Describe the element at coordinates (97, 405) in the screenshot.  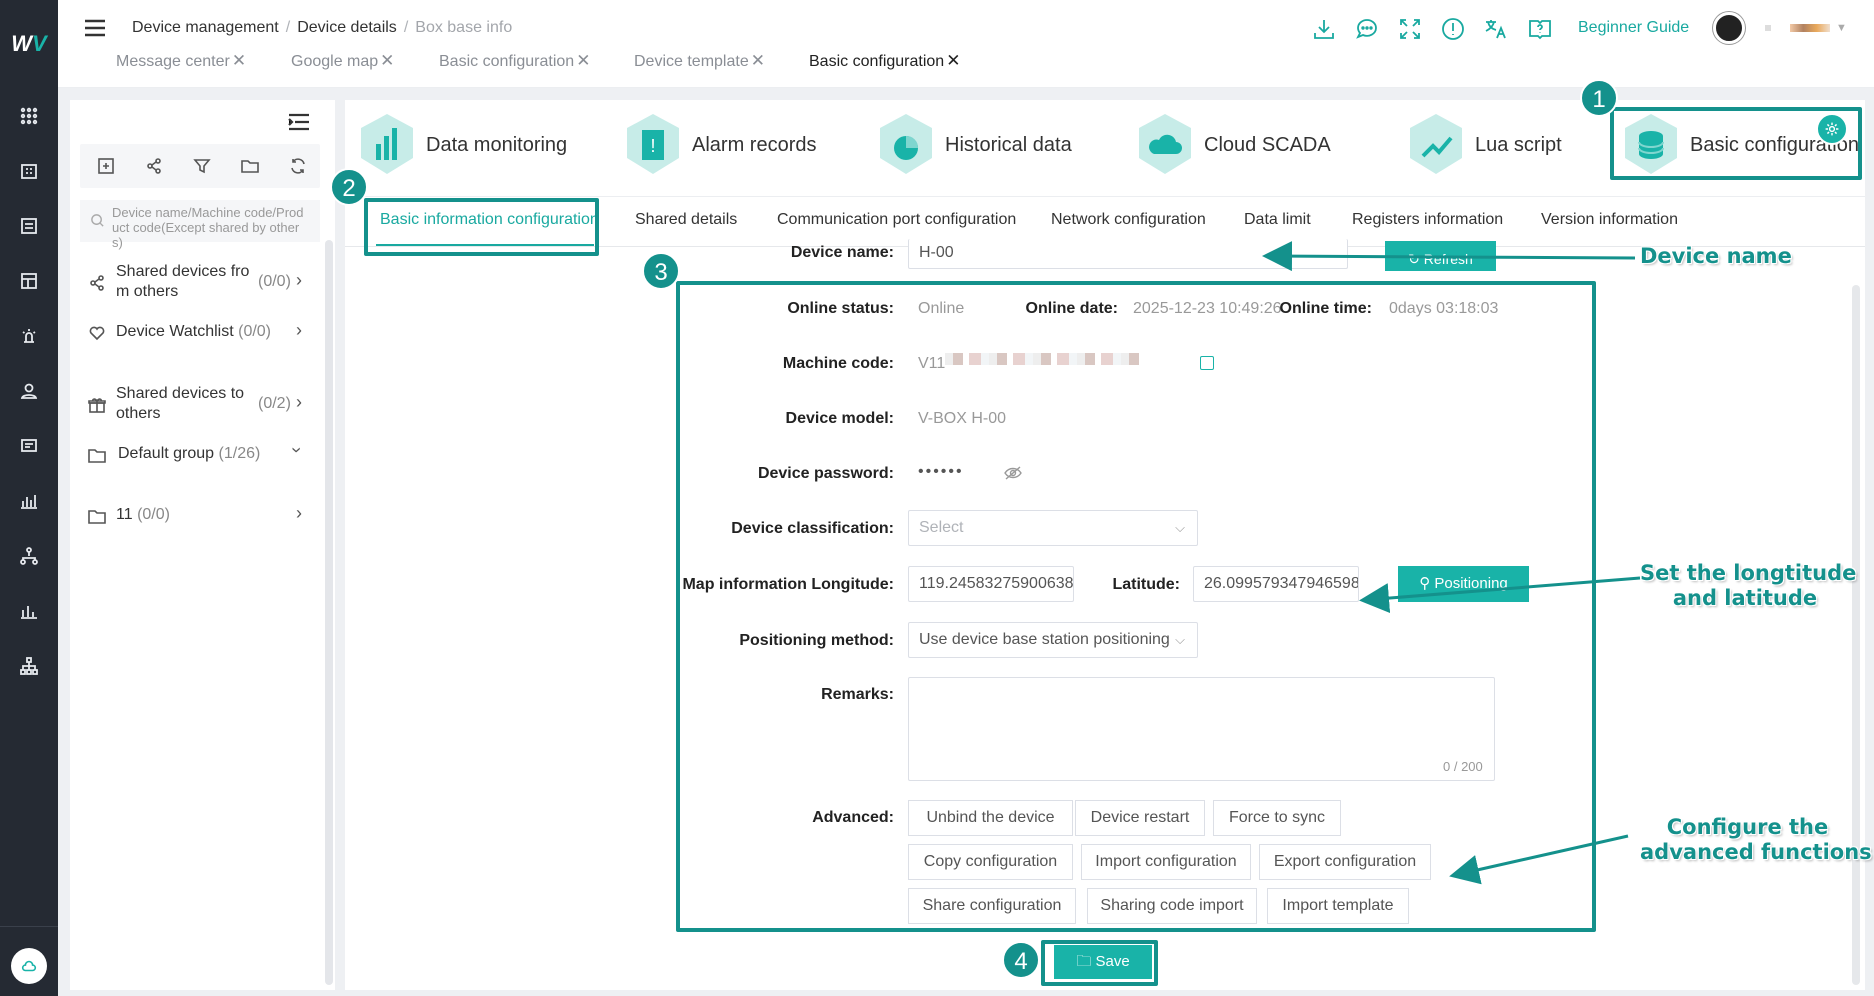
I see `gift-icon` at that location.